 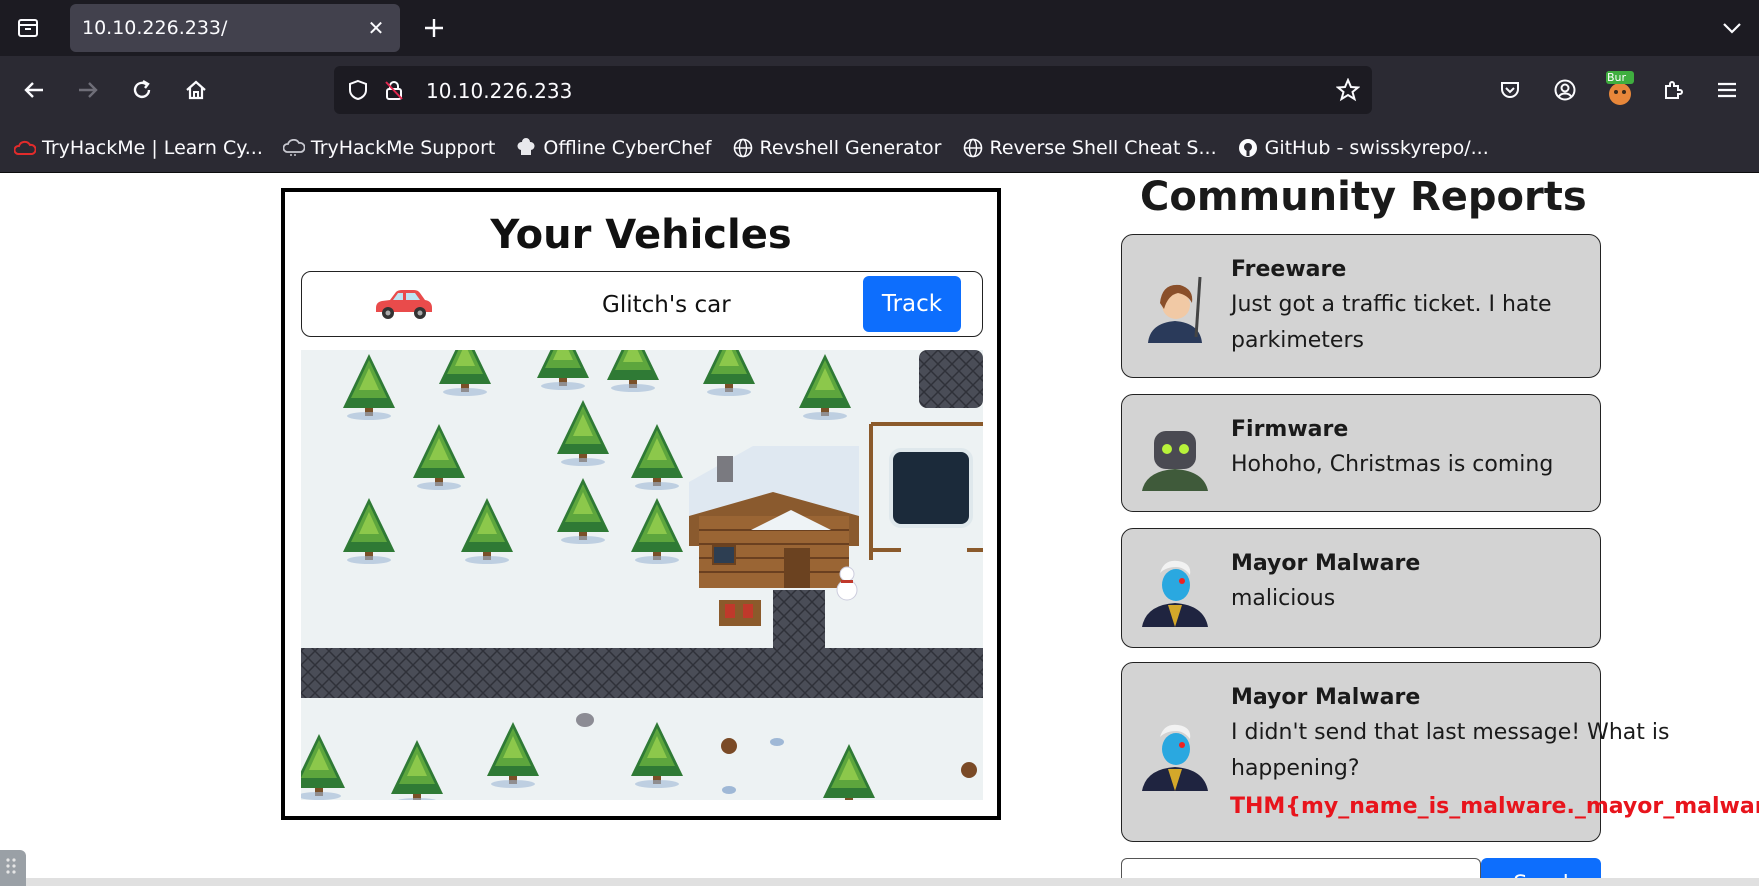 I want to click on back-arrow-icon, so click(x=34, y=90).